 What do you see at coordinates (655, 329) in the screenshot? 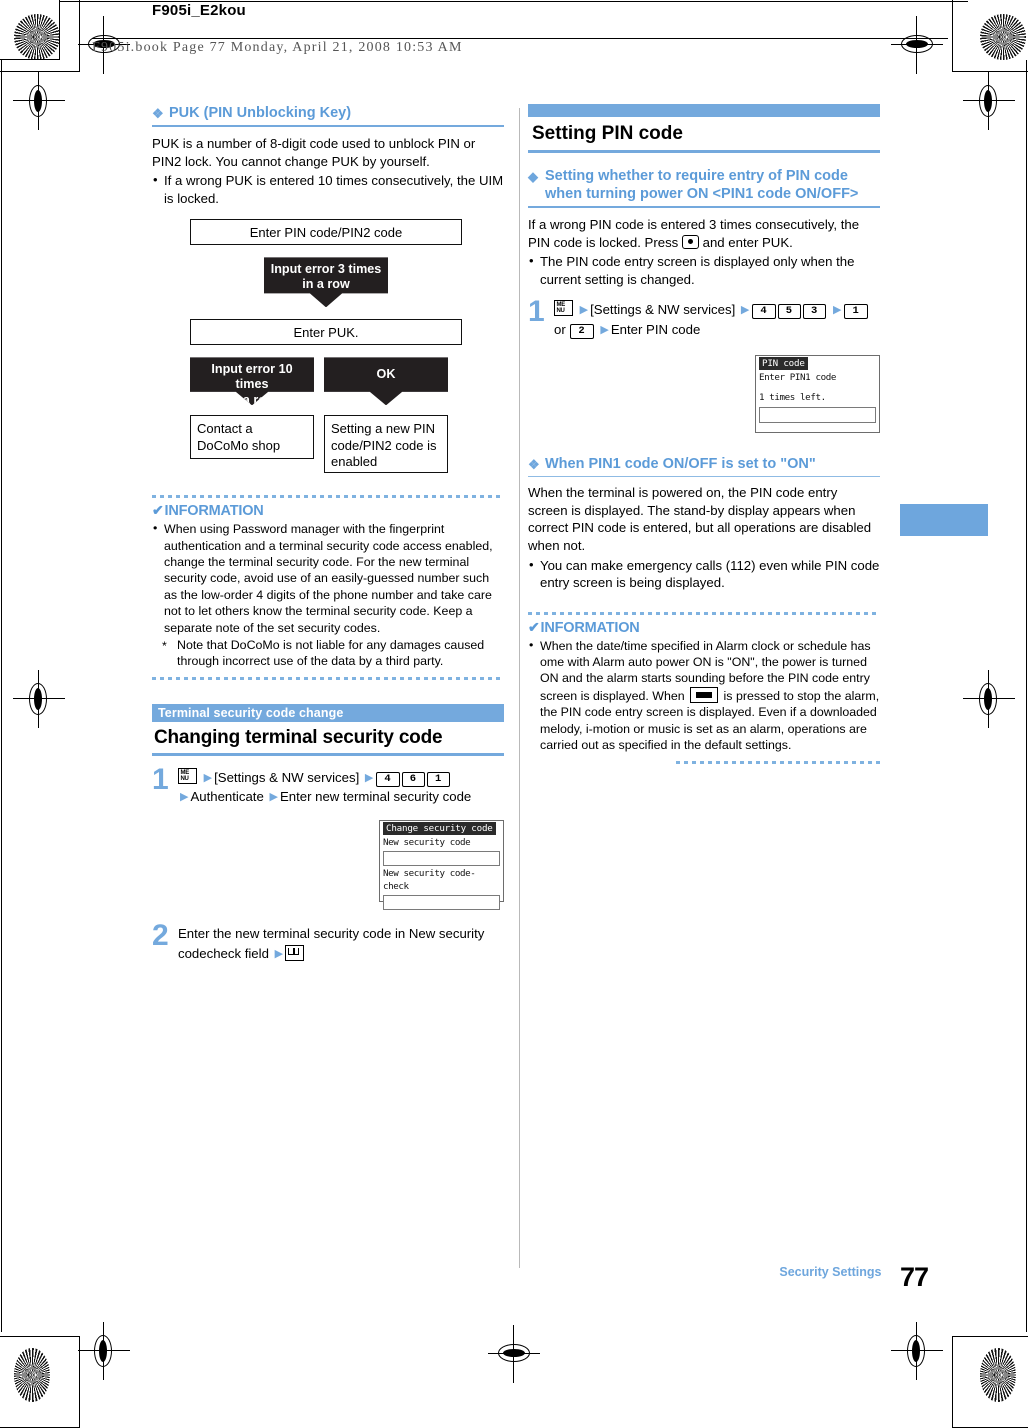
I see `right-step-1-text-b: Enter PIN code` at bounding box center [655, 329].